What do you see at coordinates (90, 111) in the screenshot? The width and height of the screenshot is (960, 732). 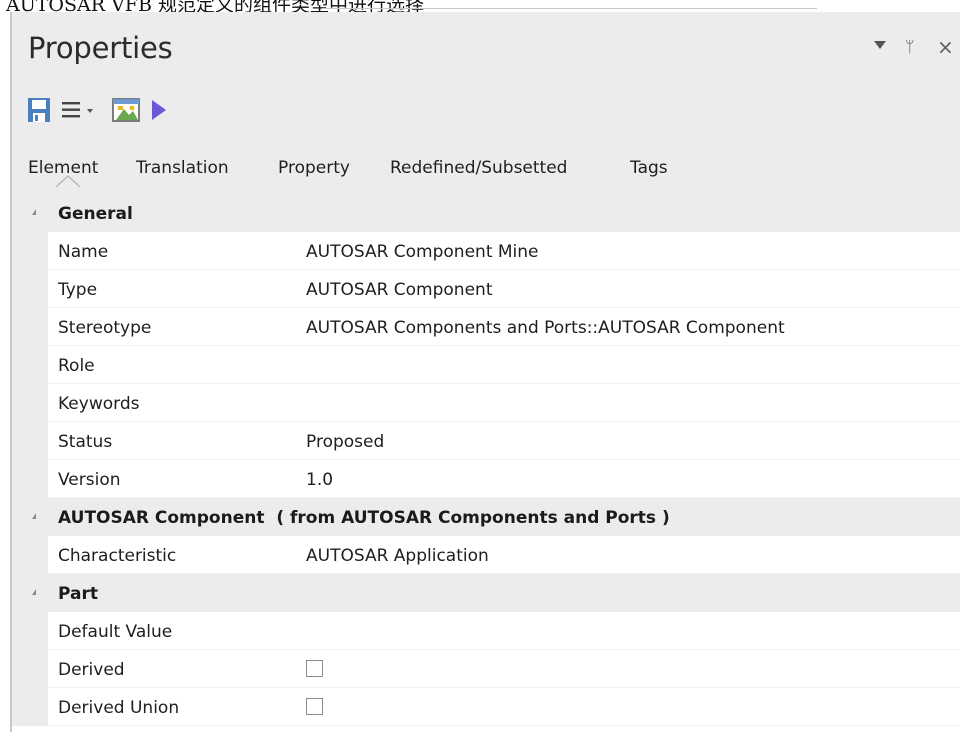 I see `chevron-down-icon` at bounding box center [90, 111].